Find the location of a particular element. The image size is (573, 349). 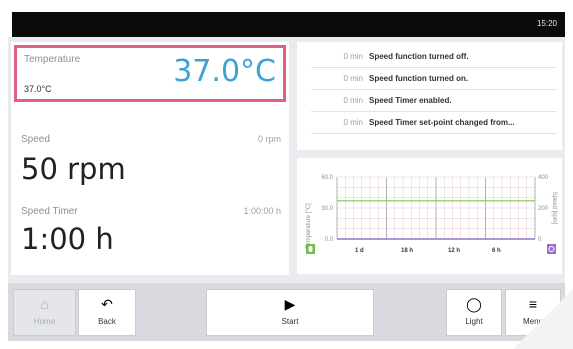

temperature-label: Temperature is located at coordinates (52, 59).